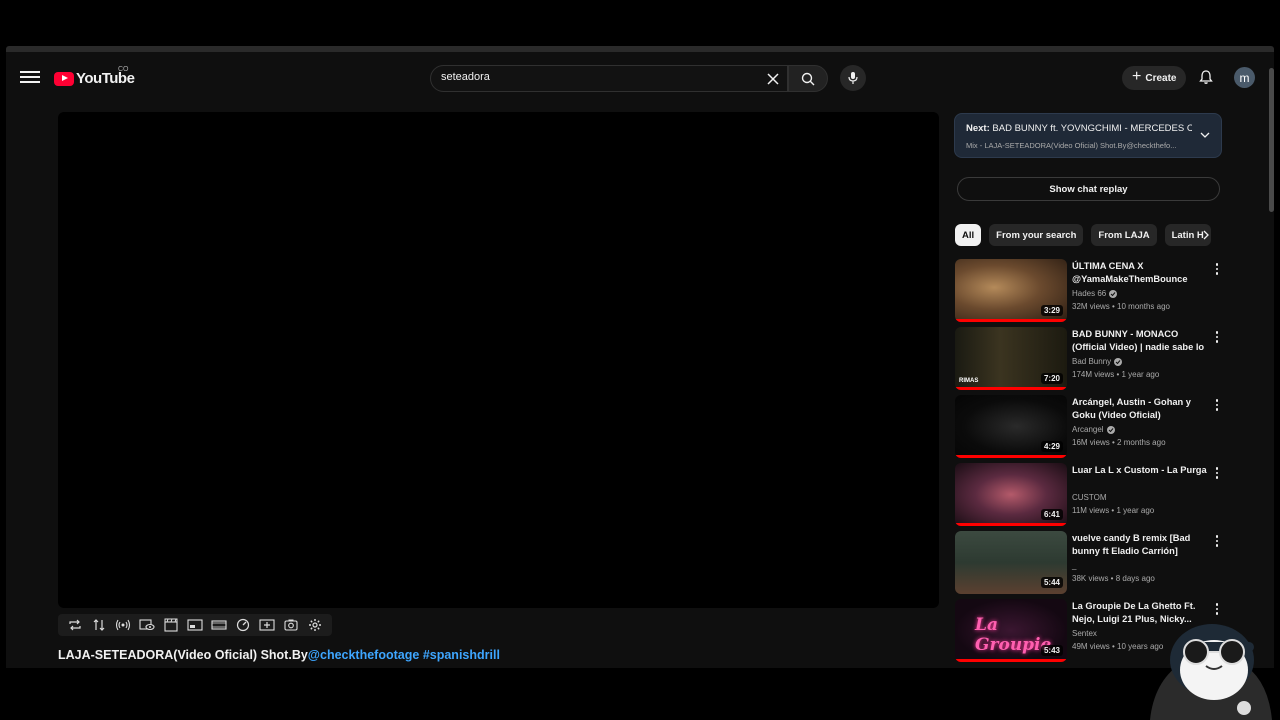  I want to click on chip-from-laja: From LAJA, so click(1124, 235).